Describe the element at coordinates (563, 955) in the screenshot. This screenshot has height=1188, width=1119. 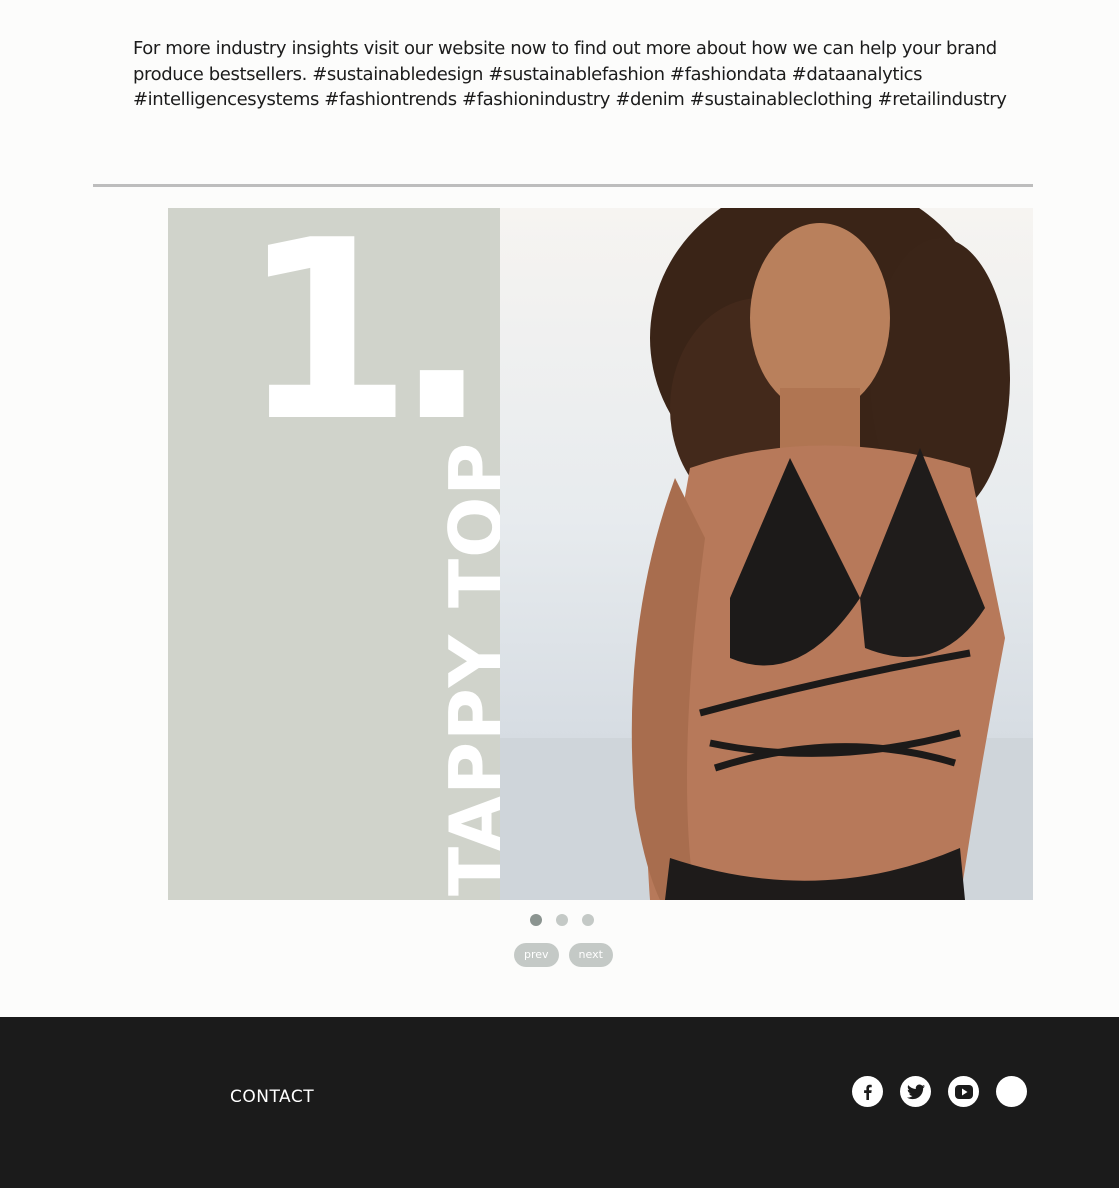
I see `slider-nav: prev next` at that location.